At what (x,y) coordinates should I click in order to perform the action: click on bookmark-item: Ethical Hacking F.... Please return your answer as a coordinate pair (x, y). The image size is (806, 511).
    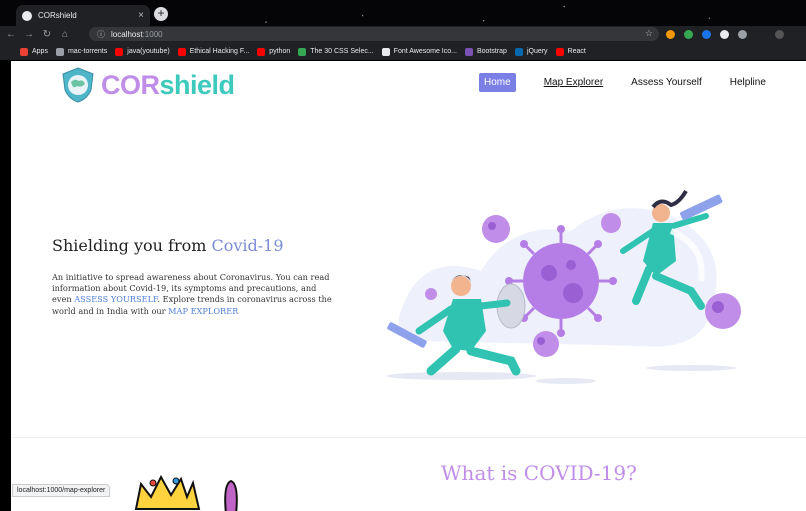
    Looking at the image, I should click on (213, 51).